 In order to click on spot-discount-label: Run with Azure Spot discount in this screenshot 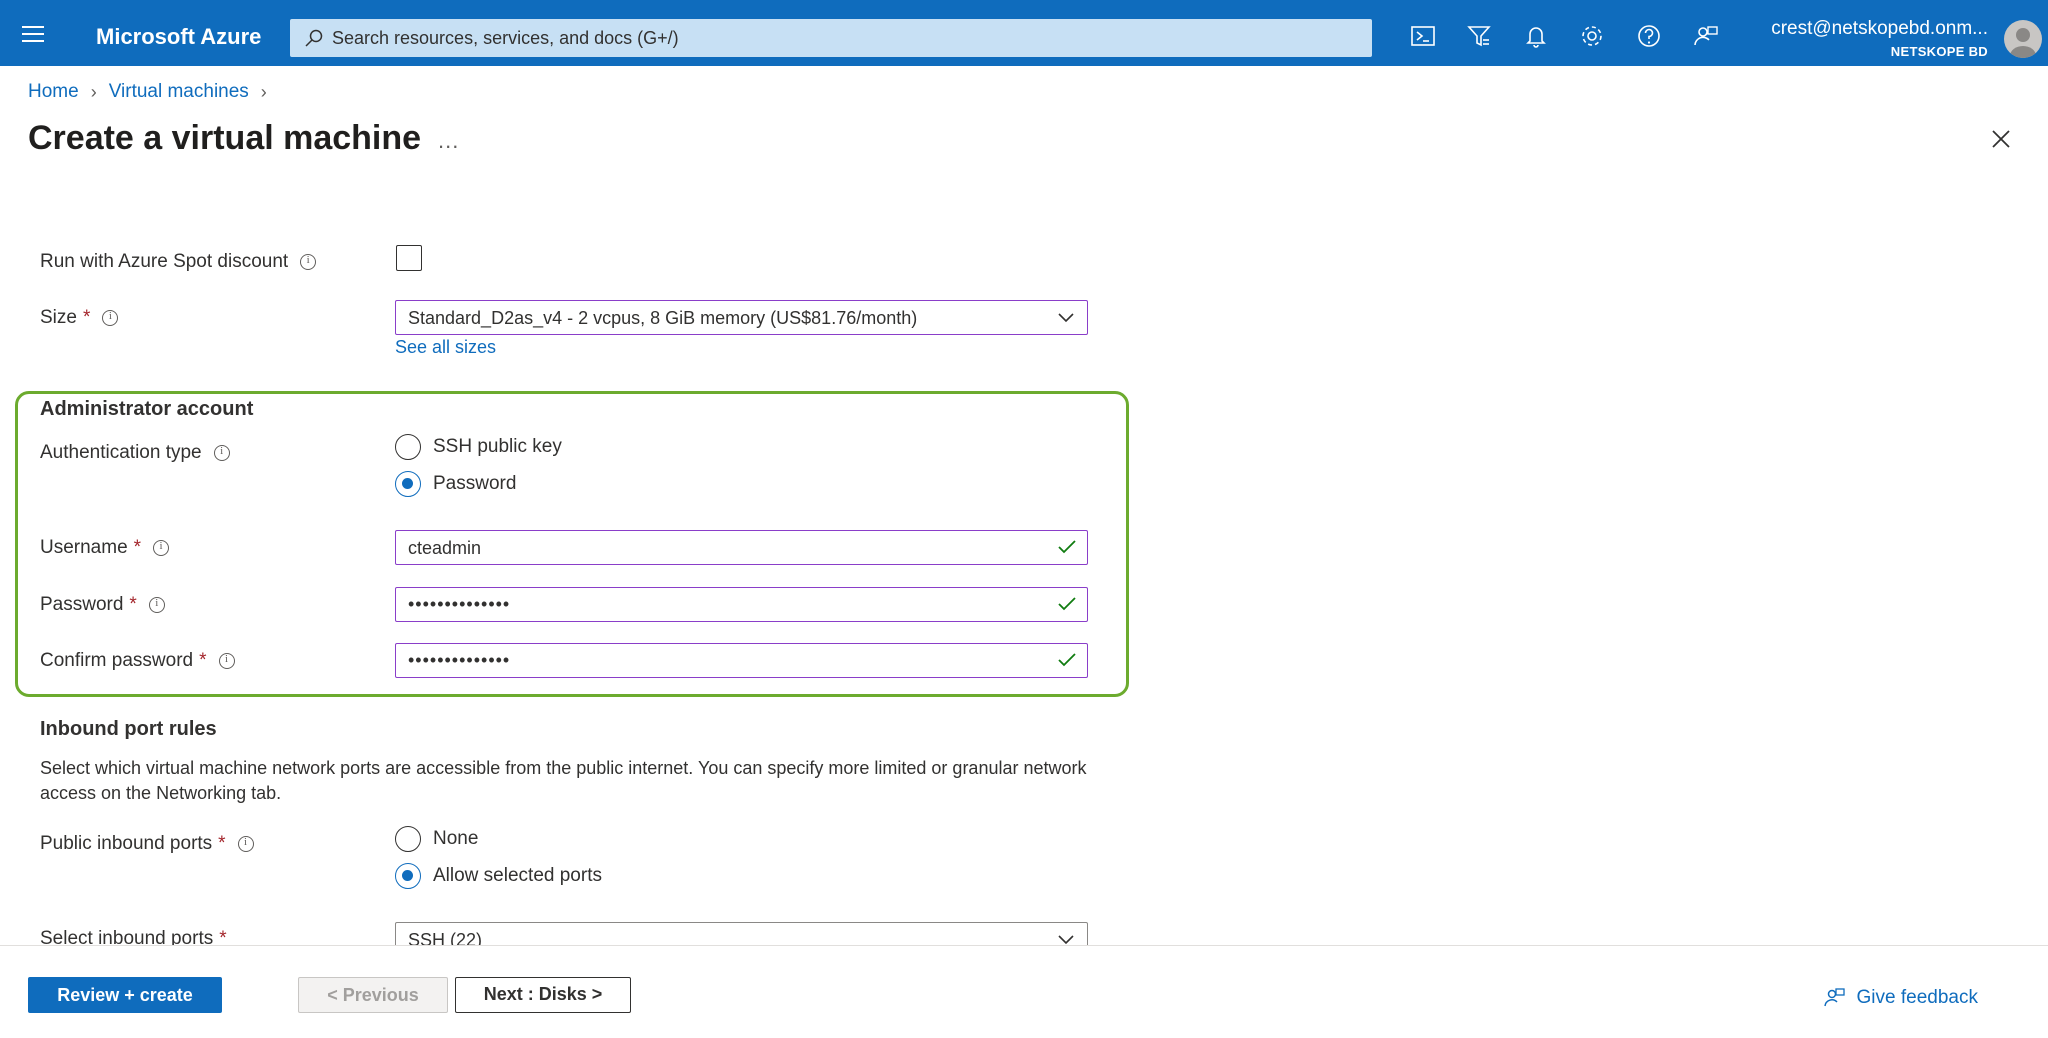, I will do `click(178, 262)`.